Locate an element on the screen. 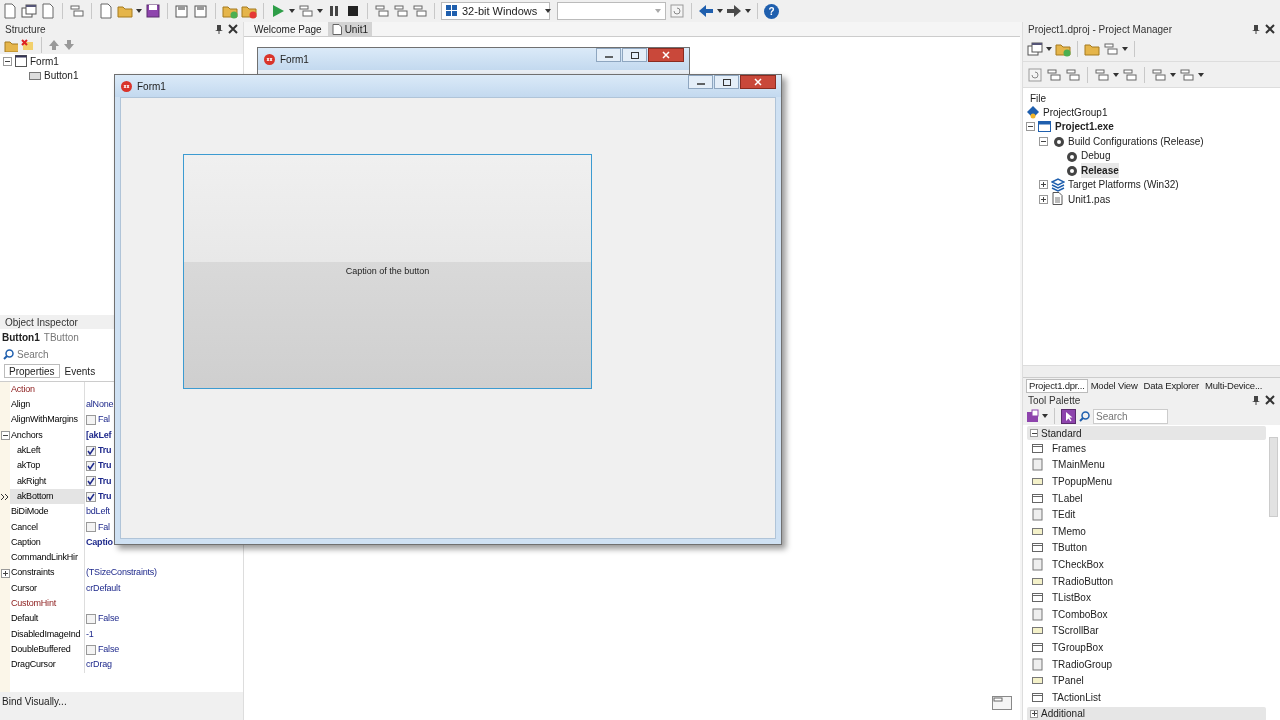 The width and height of the screenshot is (1280, 720). property-name: Cursor is located at coordinates (24, 588).